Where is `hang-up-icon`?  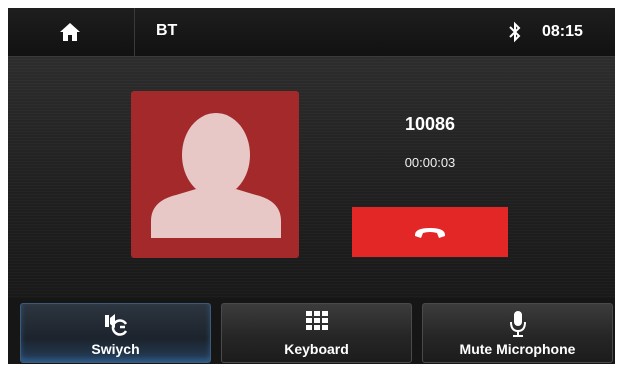
hang-up-icon is located at coordinates (430, 233).